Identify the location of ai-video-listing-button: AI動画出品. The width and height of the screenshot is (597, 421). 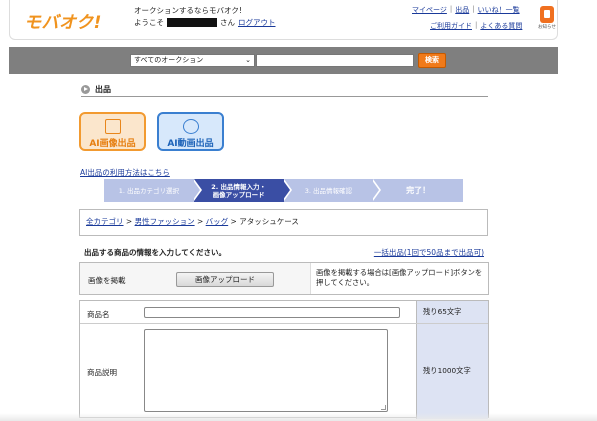
(190, 131).